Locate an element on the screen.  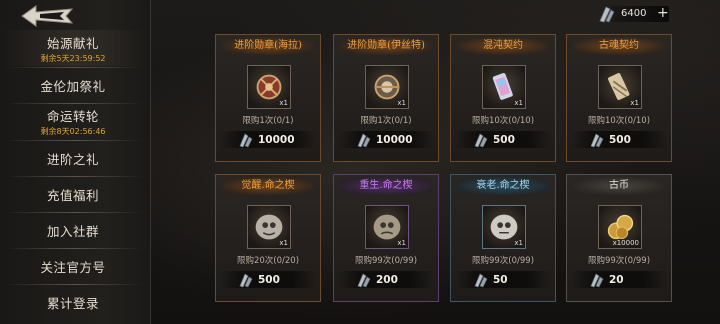
shop-card: 古魂契约 x1 限购10次(0/10) 500 is located at coordinates (619, 98).